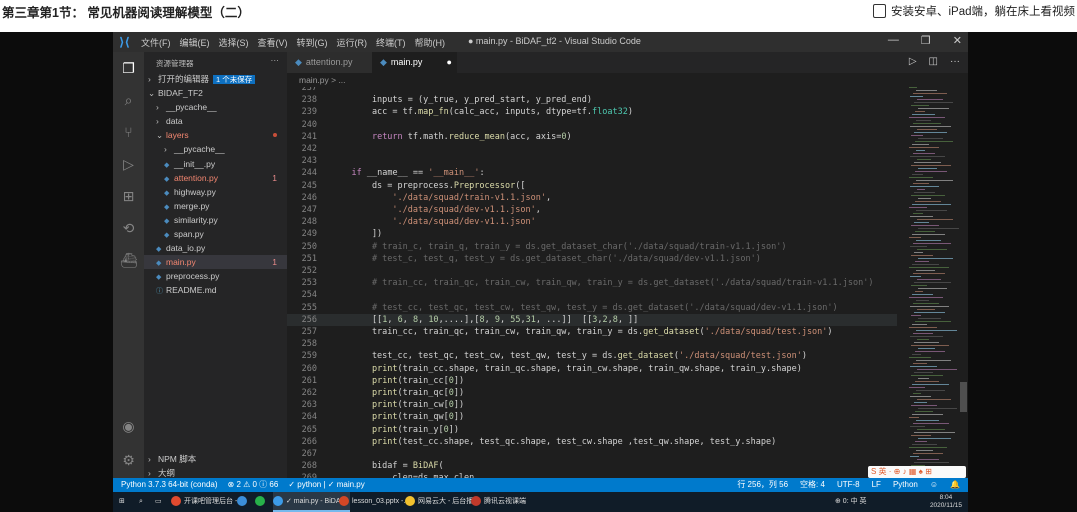 The image size is (1077, 512). I want to click on python-tag: ✓ python | ✓ main.py, so click(326, 485).